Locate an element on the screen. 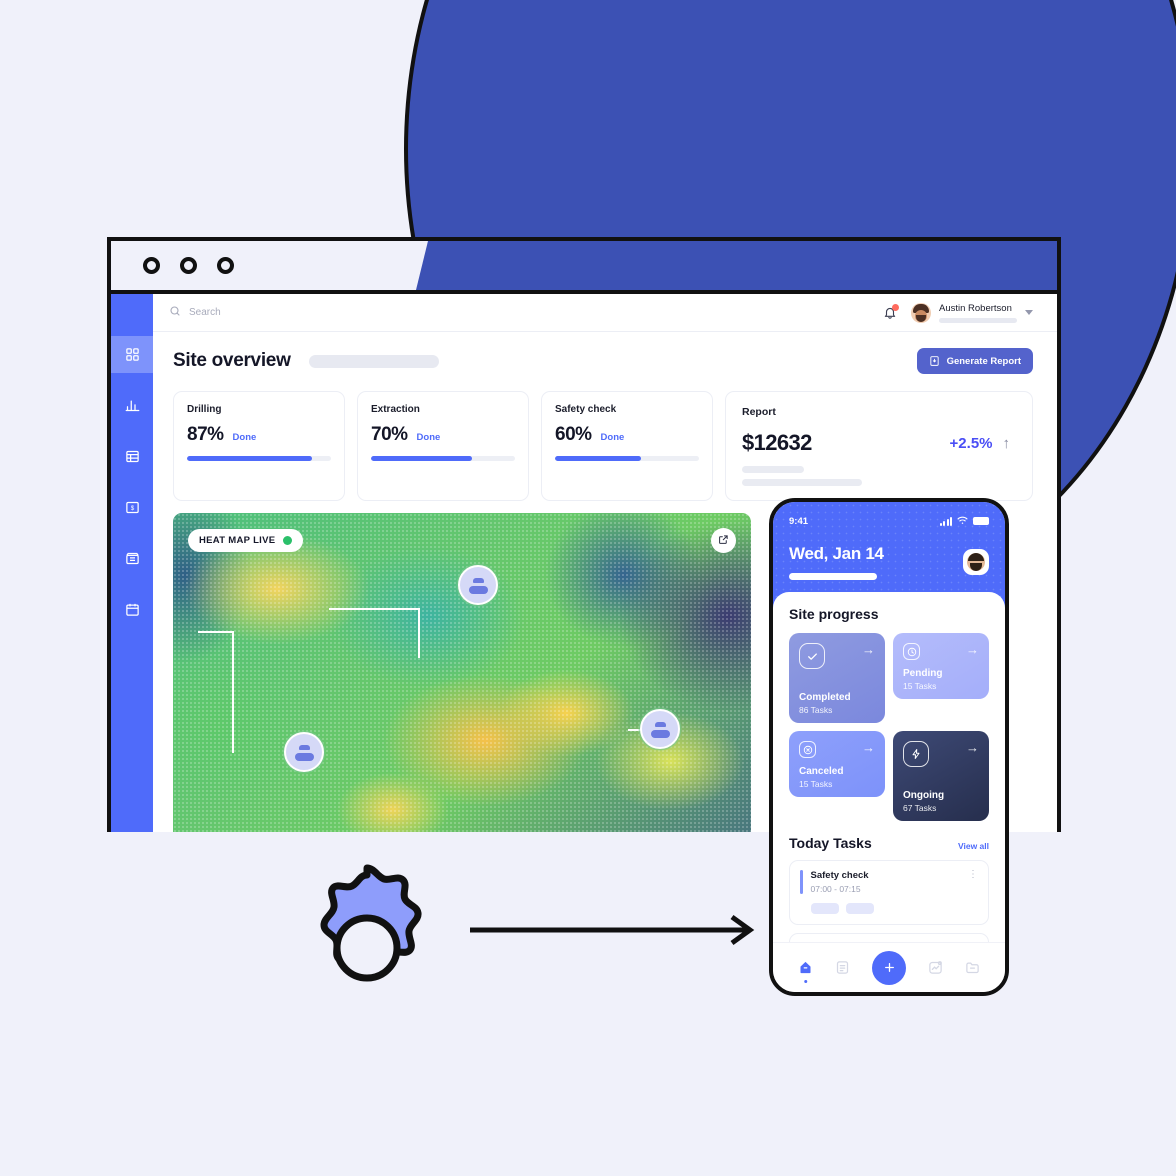 The height and width of the screenshot is (1176, 1176). storefront-icon is located at coordinates (132, 558).